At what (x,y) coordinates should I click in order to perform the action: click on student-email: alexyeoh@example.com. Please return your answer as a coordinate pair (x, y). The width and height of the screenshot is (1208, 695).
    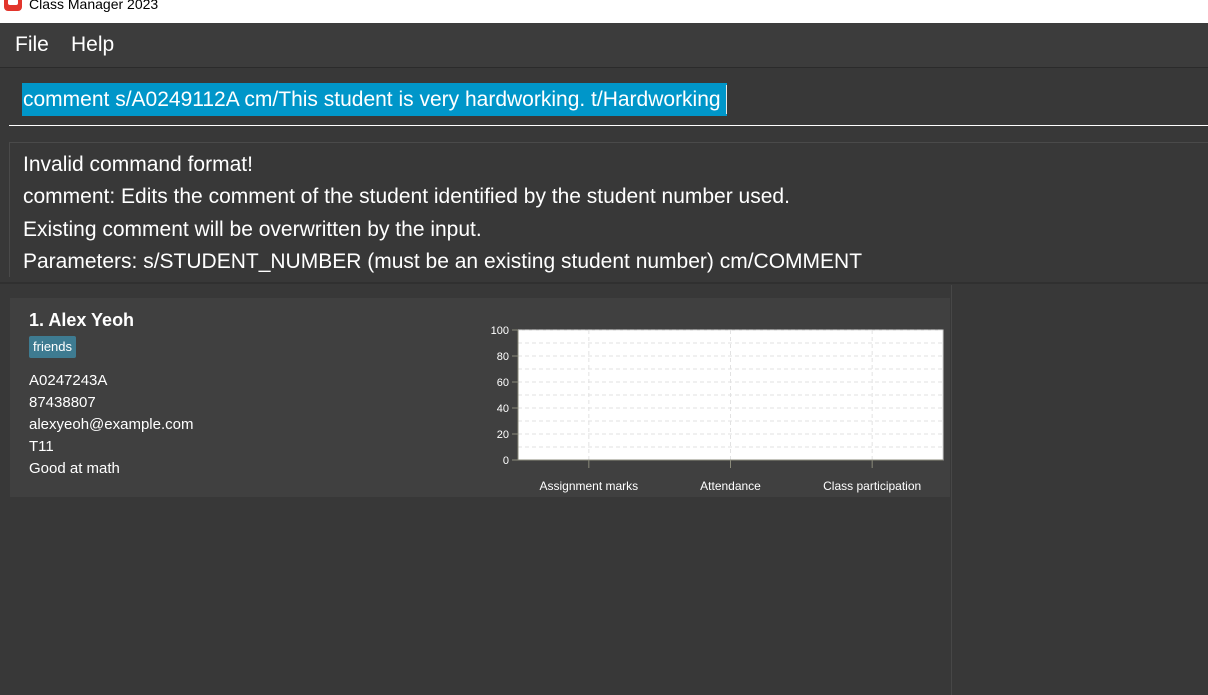
    Looking at the image, I should click on (111, 424).